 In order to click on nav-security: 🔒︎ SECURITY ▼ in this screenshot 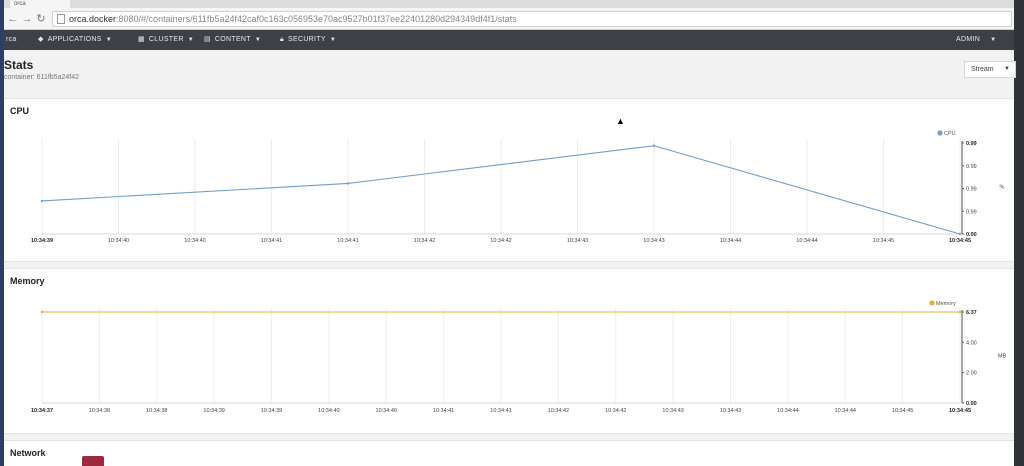, I will do `click(308, 40)`.